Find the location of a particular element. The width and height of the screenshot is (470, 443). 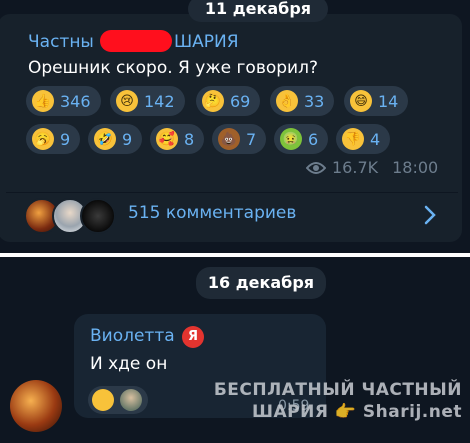

reaction-count: 69 is located at coordinates (240, 101).